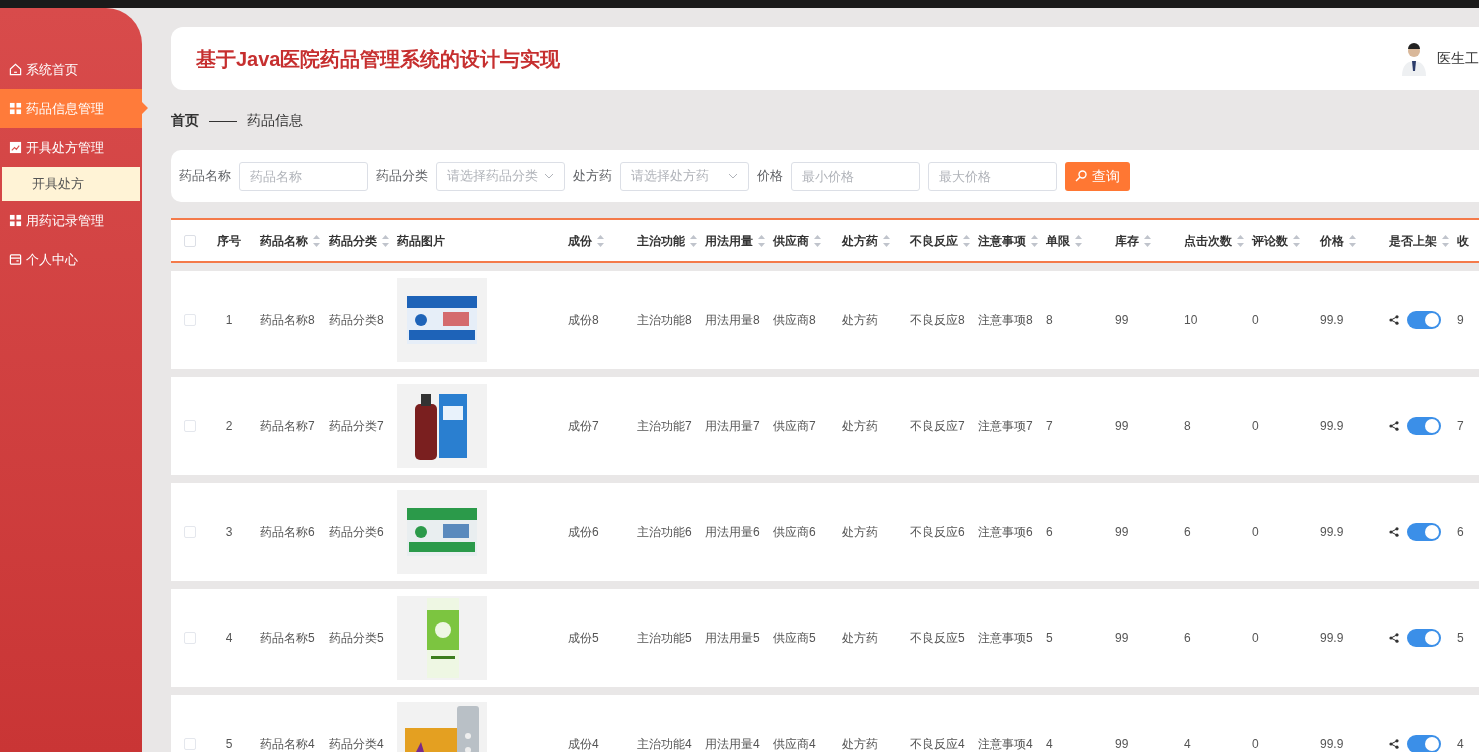 The width and height of the screenshot is (1479, 752). Describe the element at coordinates (1458, 58) in the screenshot. I see `user-name: 医生工` at that location.